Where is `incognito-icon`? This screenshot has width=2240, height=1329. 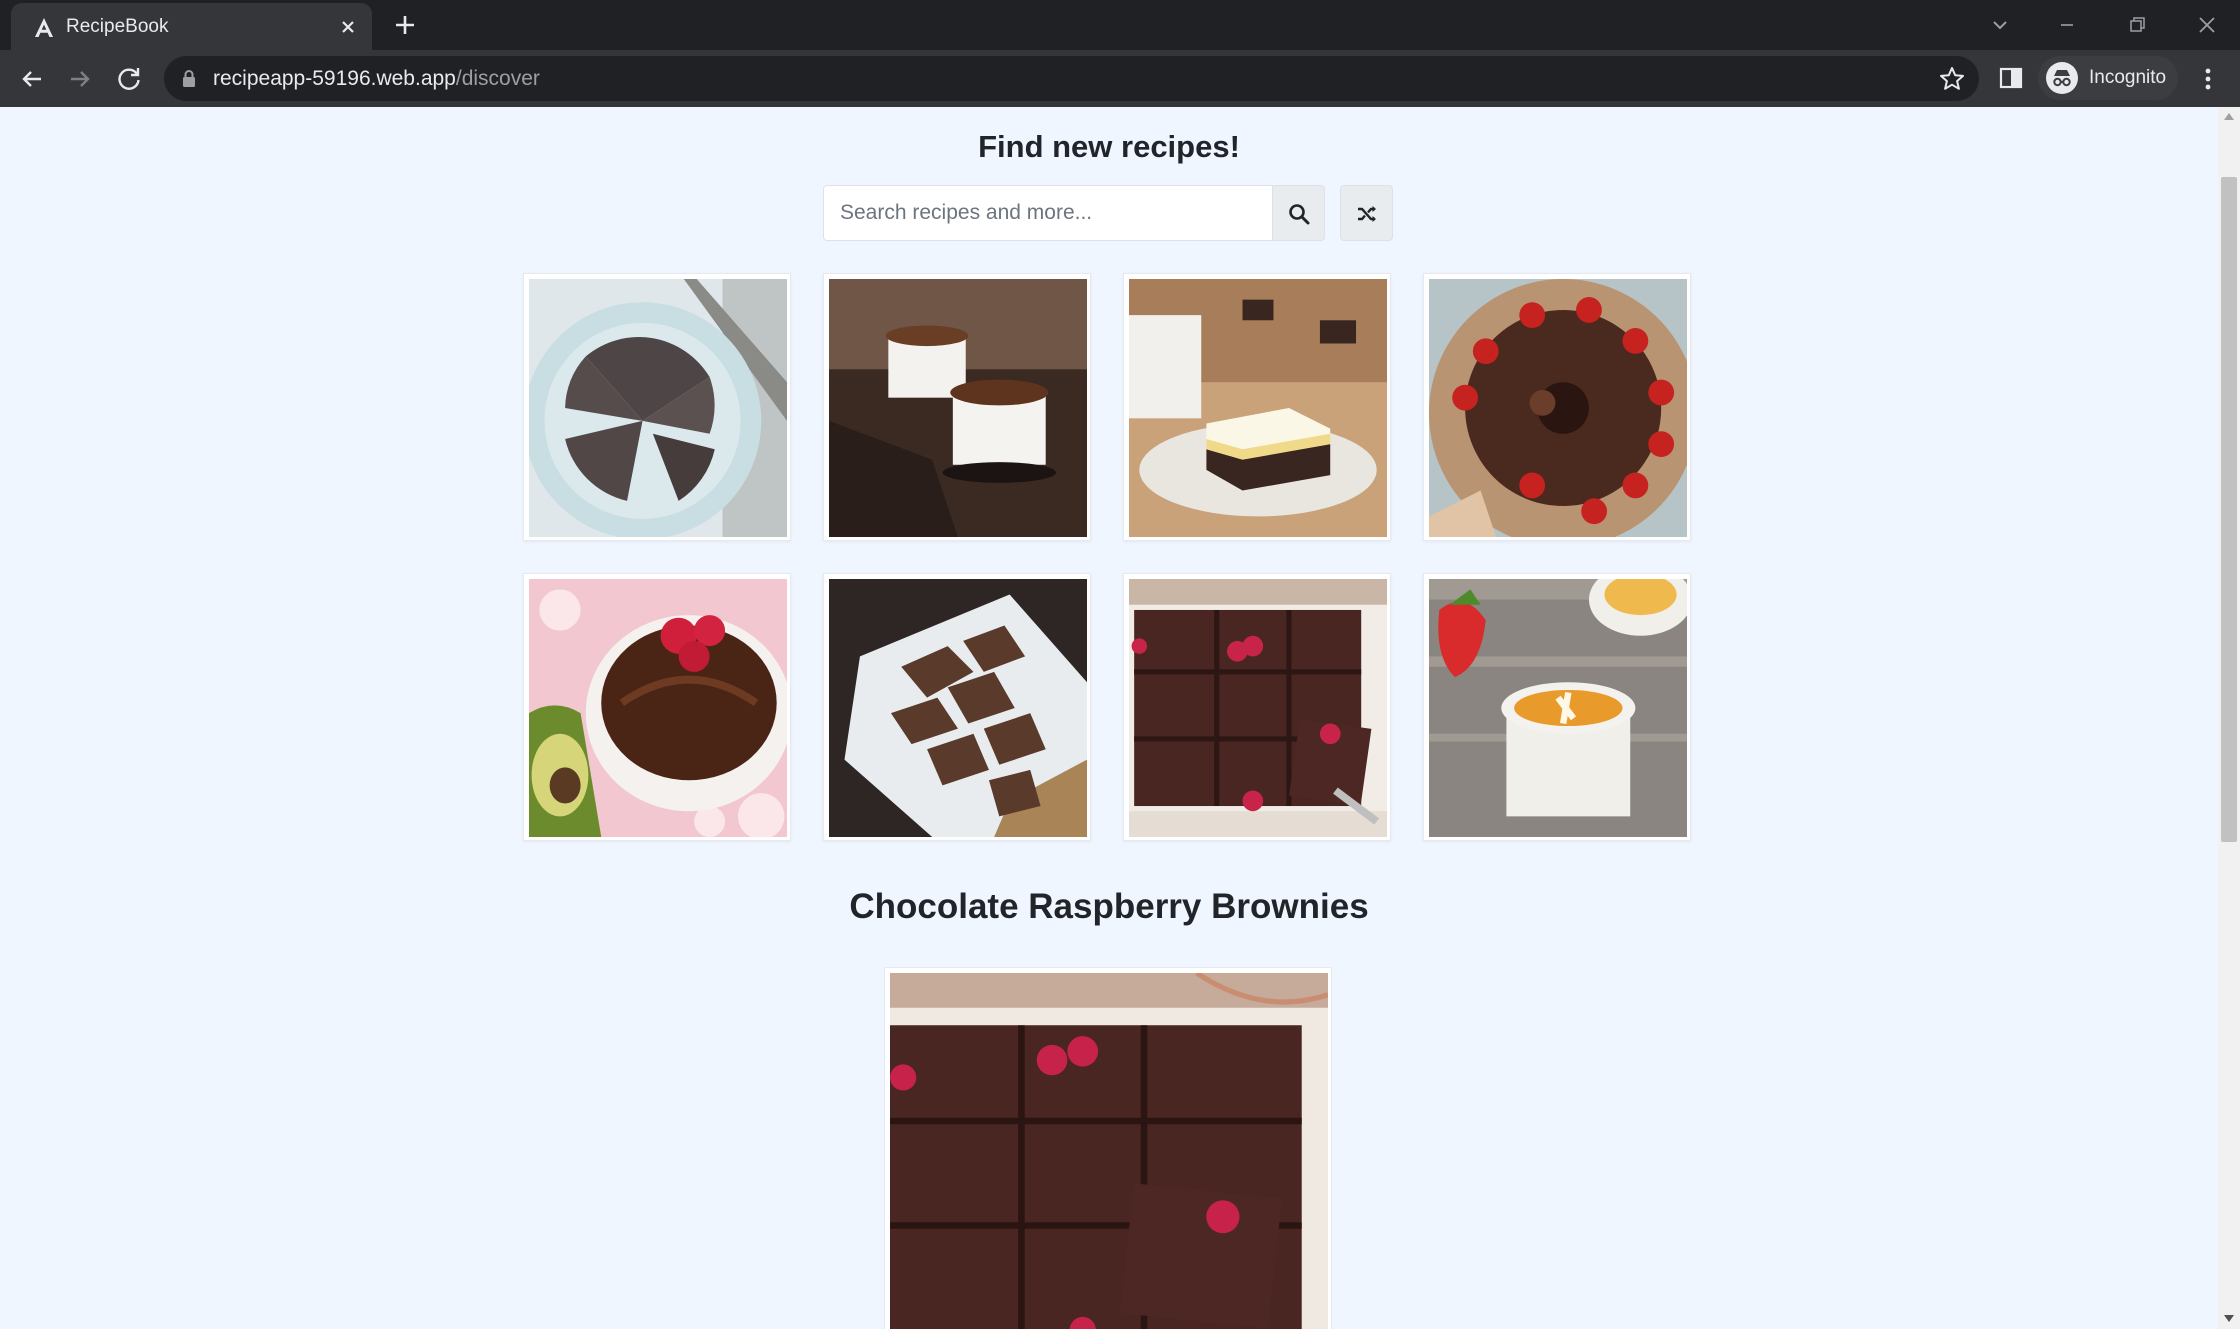 incognito-icon is located at coordinates (2062, 78).